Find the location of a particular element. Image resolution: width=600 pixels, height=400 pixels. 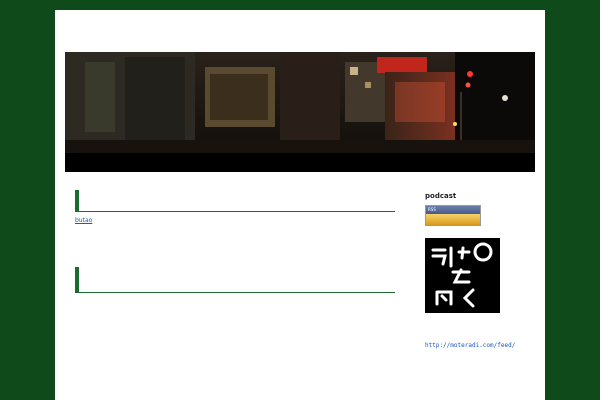

podcast-subscribe-badge: RSS is located at coordinates (453, 215).